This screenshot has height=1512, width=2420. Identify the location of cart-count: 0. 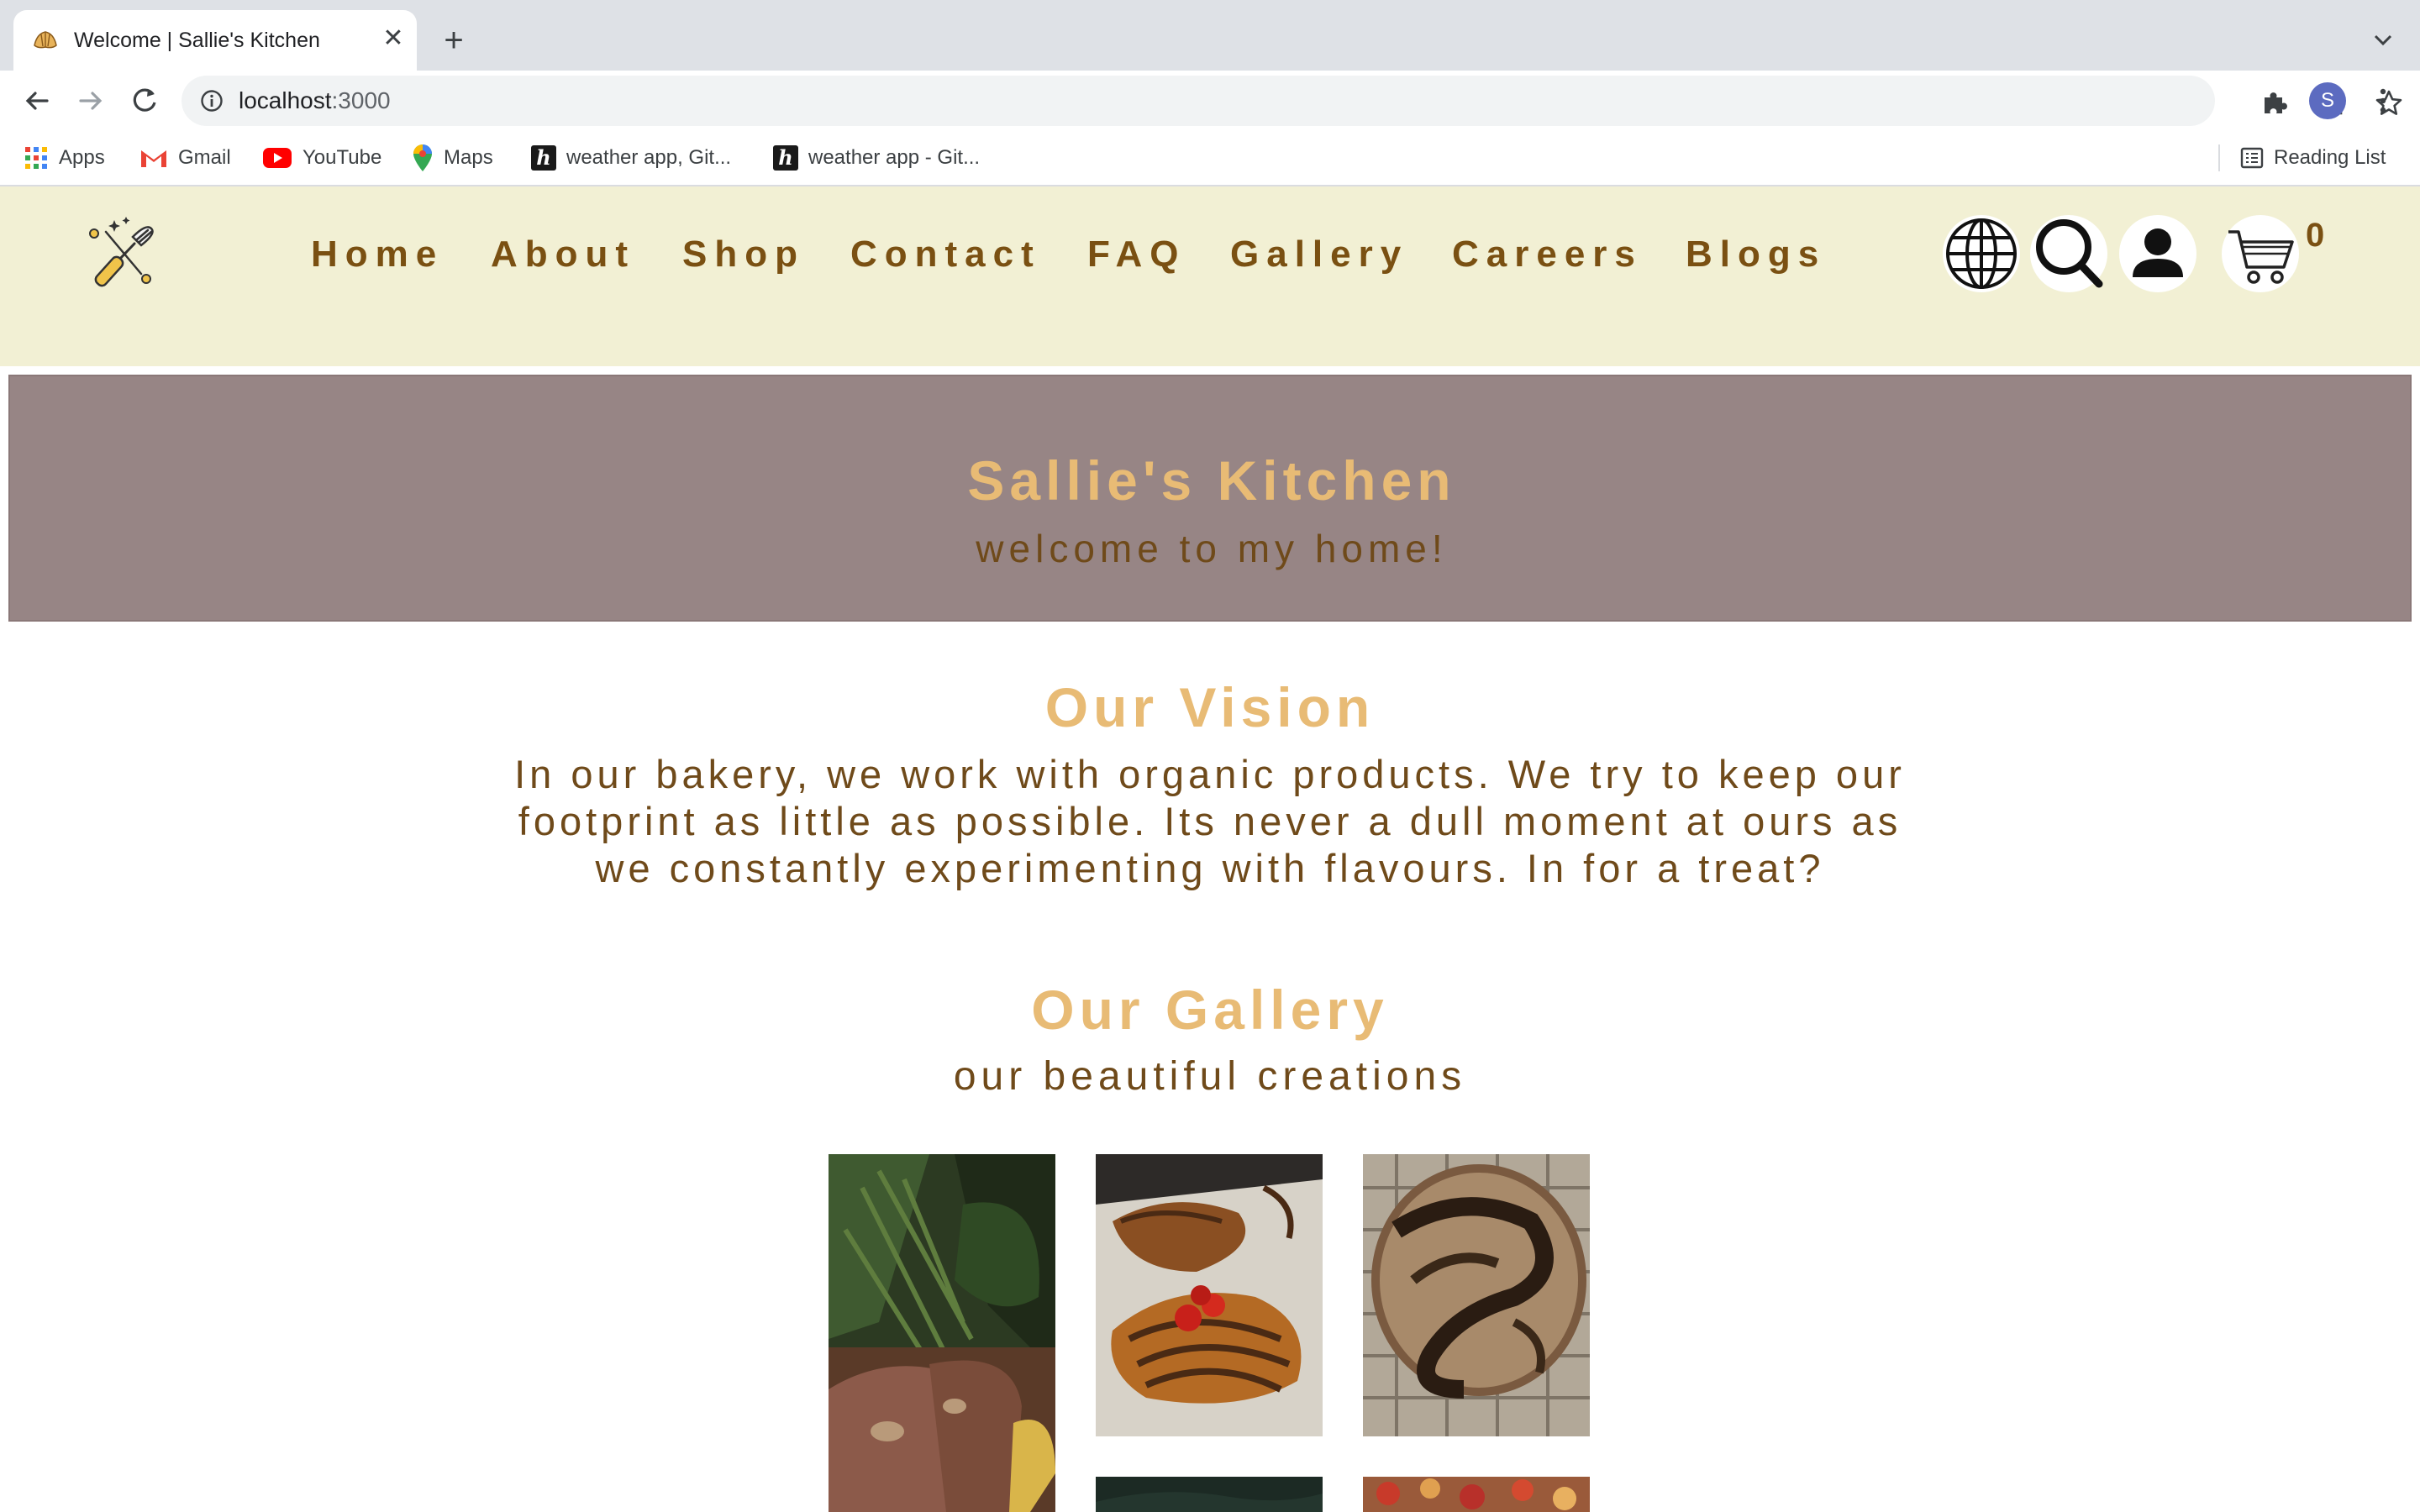
(2315, 235).